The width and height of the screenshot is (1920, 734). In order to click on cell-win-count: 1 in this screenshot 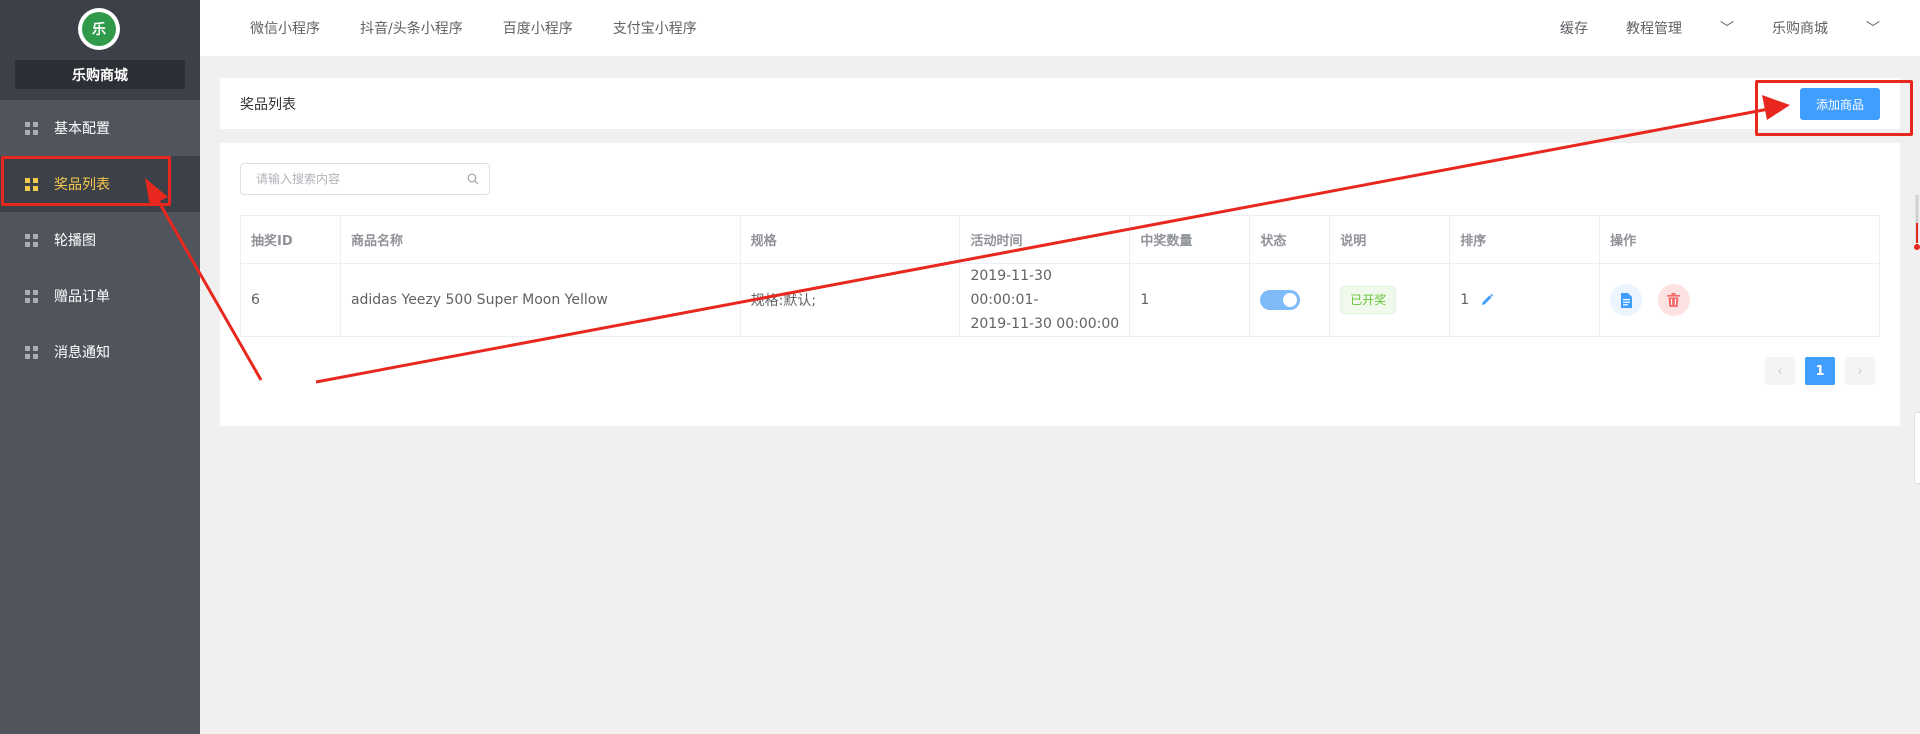, I will do `click(1190, 300)`.